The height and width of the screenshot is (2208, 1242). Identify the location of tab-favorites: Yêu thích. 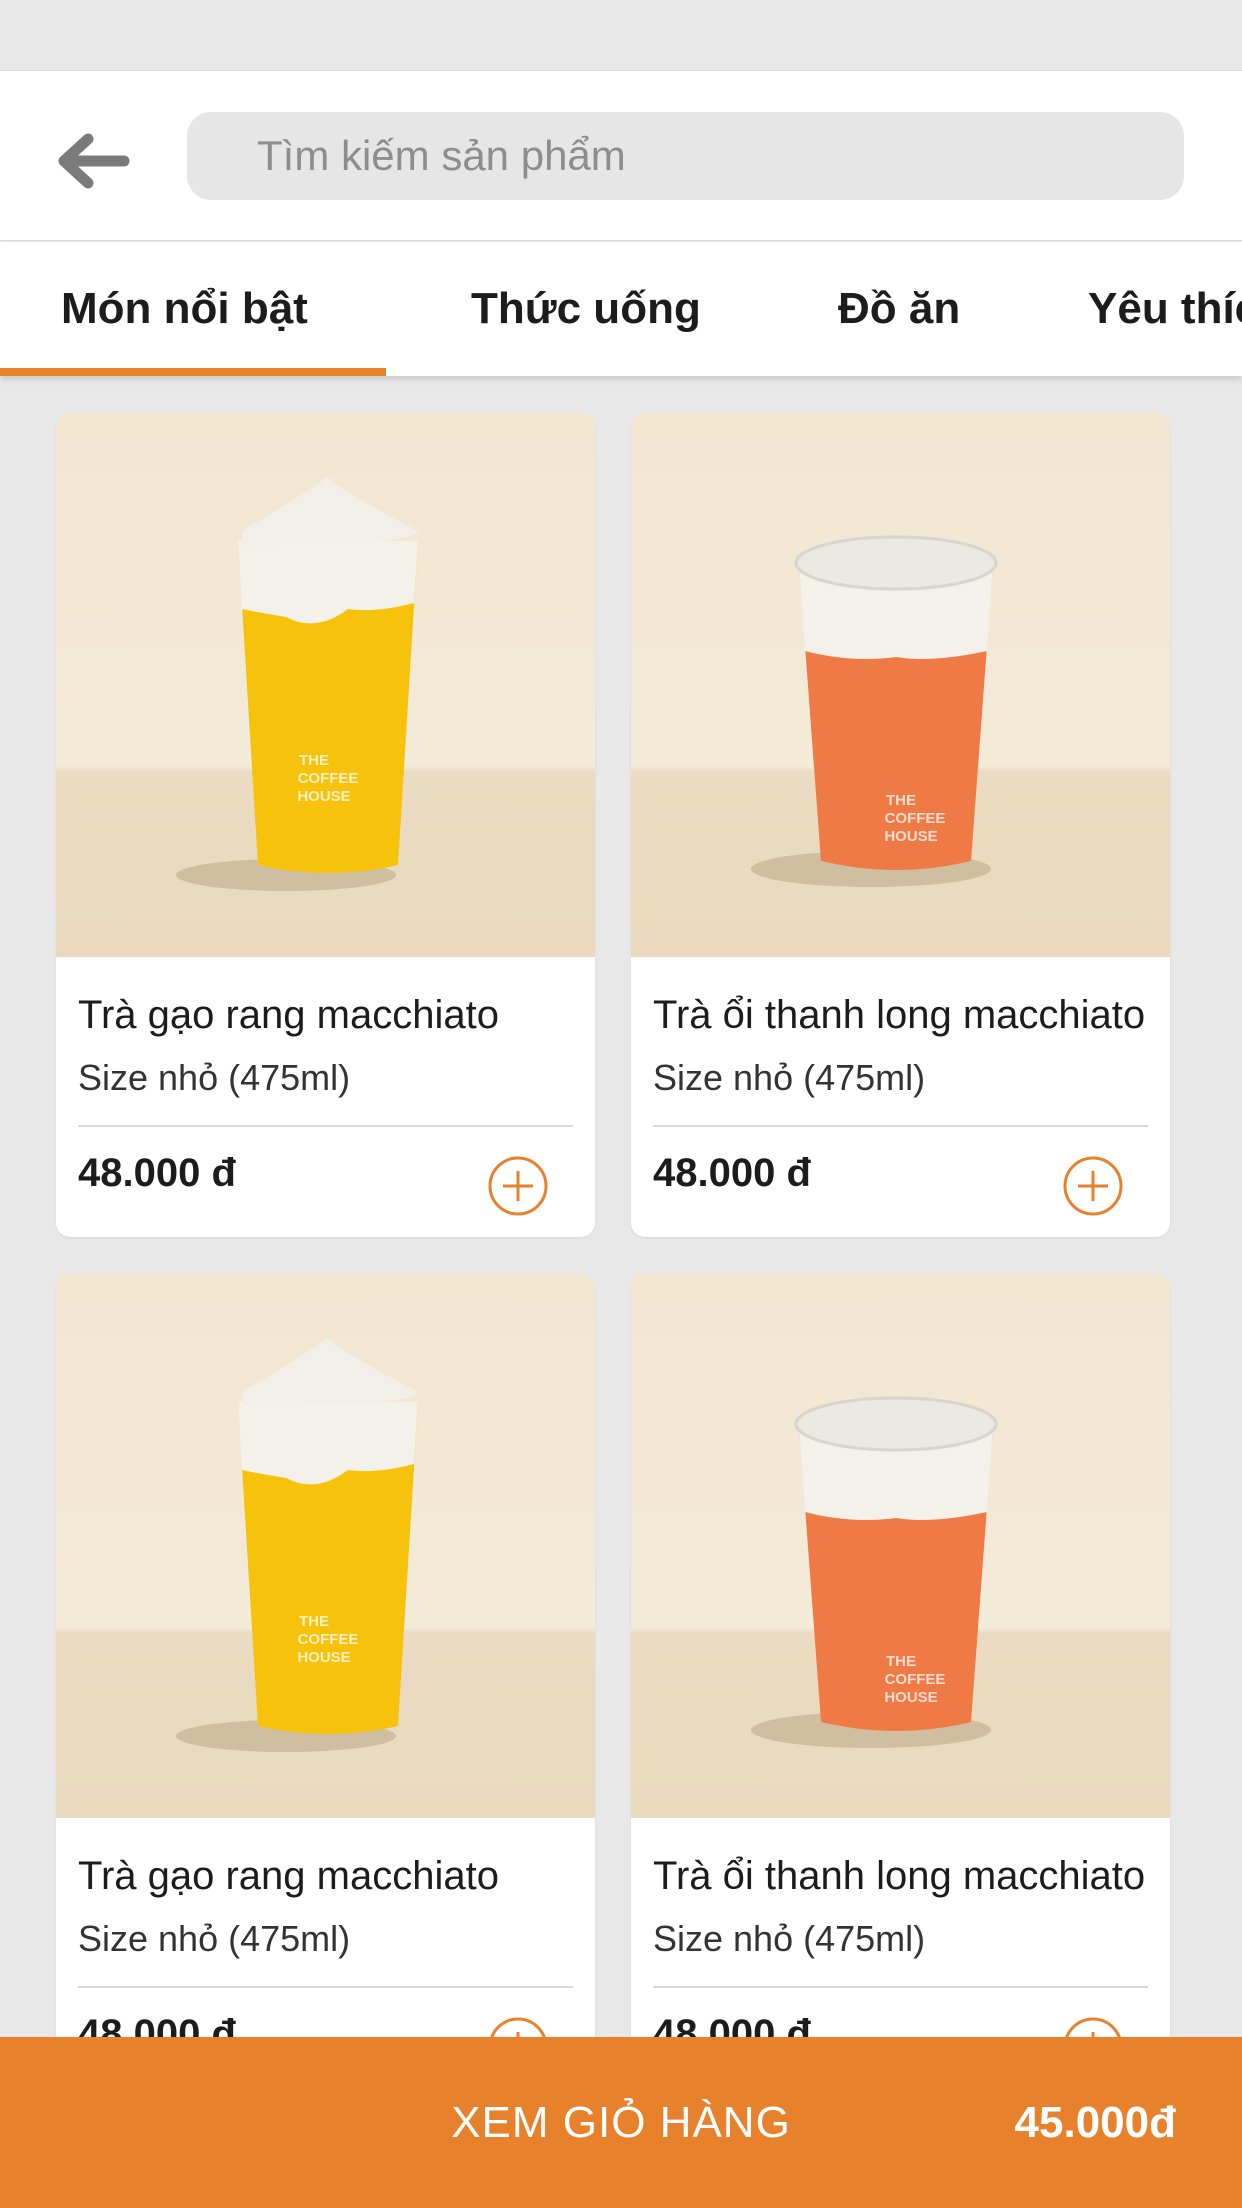
(1165, 309).